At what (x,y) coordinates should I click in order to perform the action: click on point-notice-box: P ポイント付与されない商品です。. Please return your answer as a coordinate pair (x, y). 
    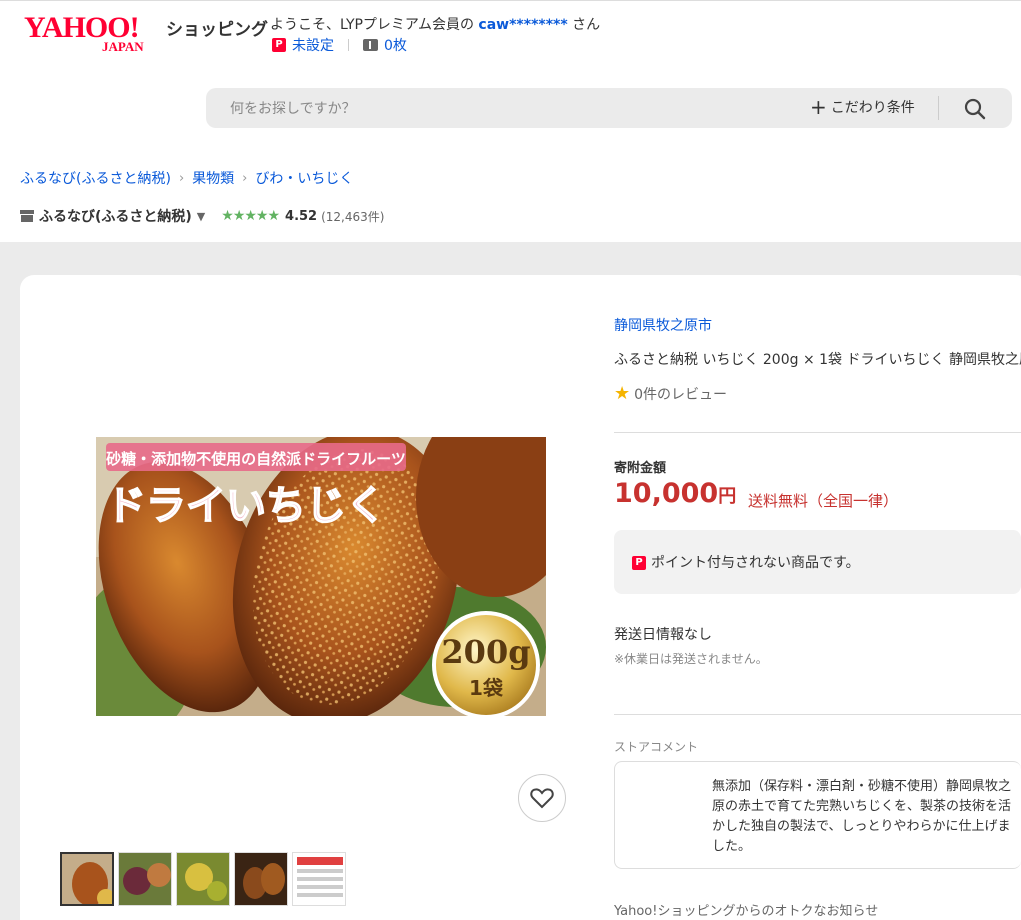
    Looking at the image, I should click on (817, 562).